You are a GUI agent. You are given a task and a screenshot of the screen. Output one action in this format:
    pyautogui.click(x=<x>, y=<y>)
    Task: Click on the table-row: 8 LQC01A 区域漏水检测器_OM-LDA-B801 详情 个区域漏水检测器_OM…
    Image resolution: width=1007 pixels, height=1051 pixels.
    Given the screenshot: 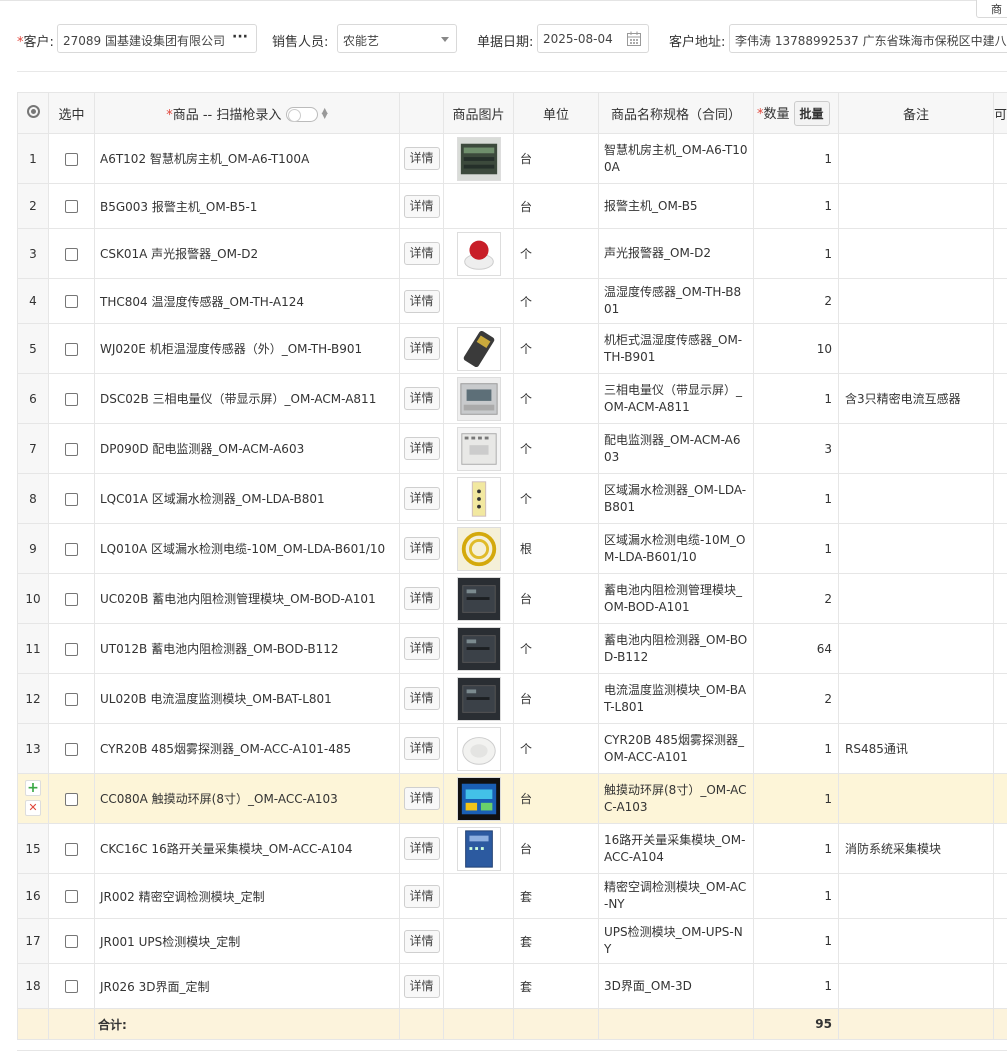 What is the action you would take?
    pyautogui.click(x=512, y=498)
    